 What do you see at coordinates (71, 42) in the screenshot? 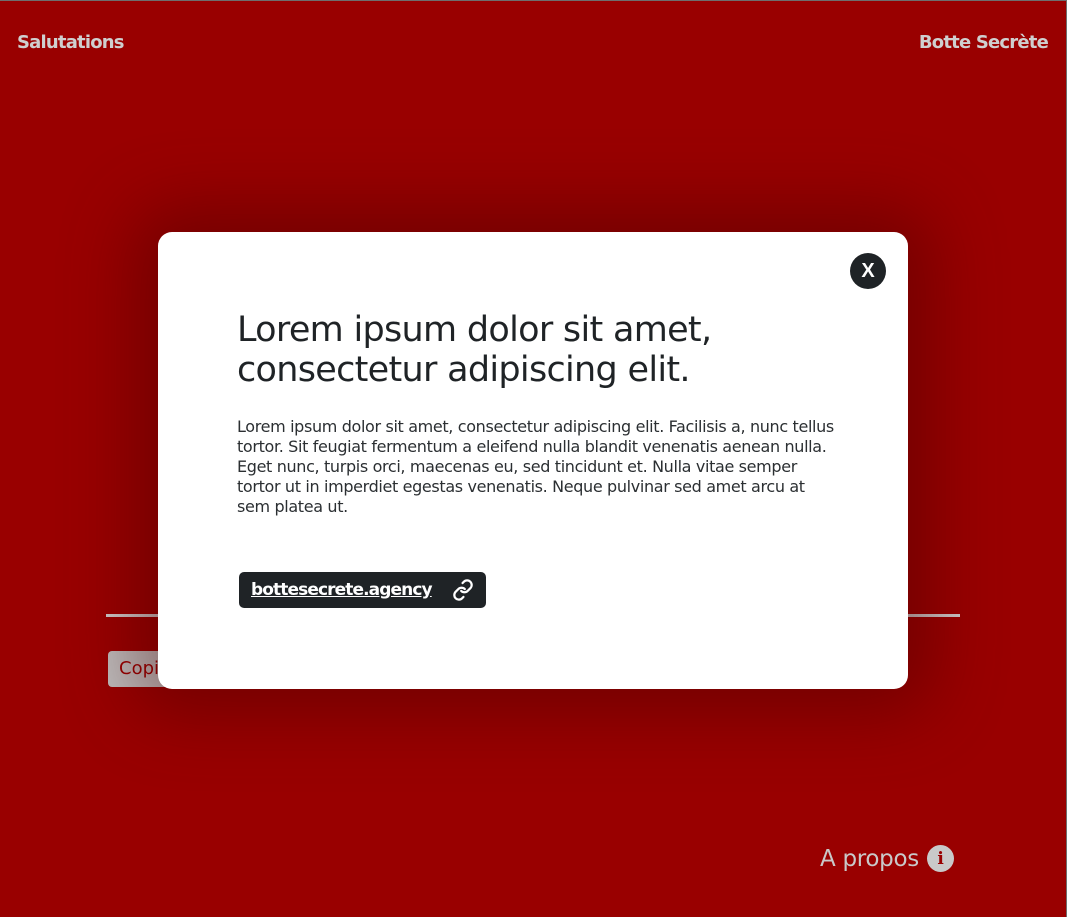
I see `salutations-link: Salutations` at bounding box center [71, 42].